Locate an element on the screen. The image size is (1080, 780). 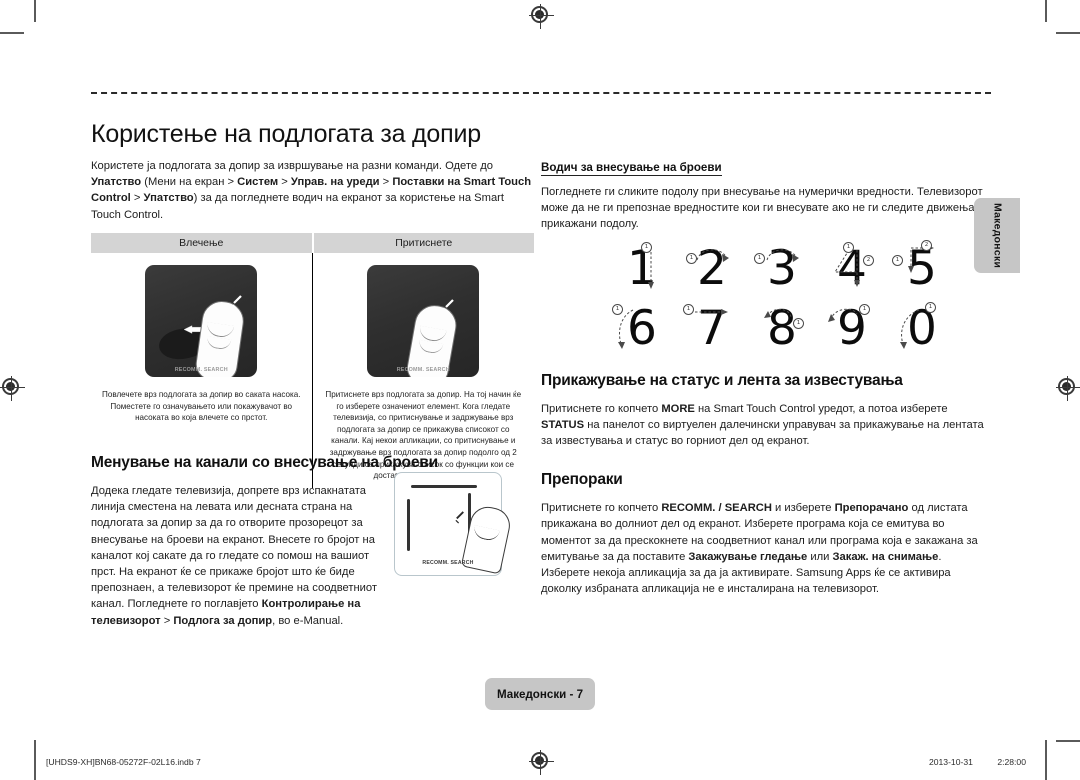
crop-mark-top-right-horizontal is located at coordinates (1068, 33).